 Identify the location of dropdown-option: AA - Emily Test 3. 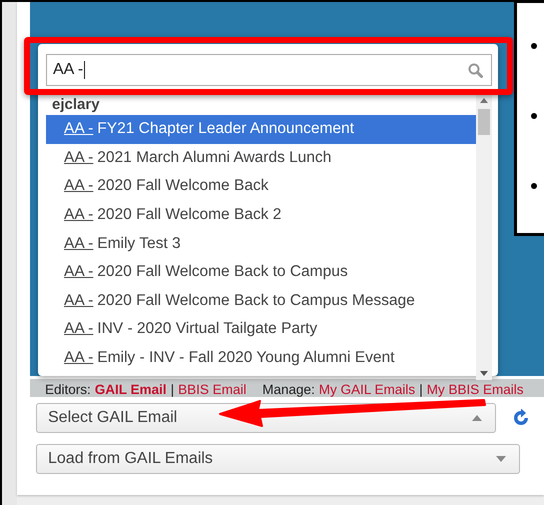
(261, 243).